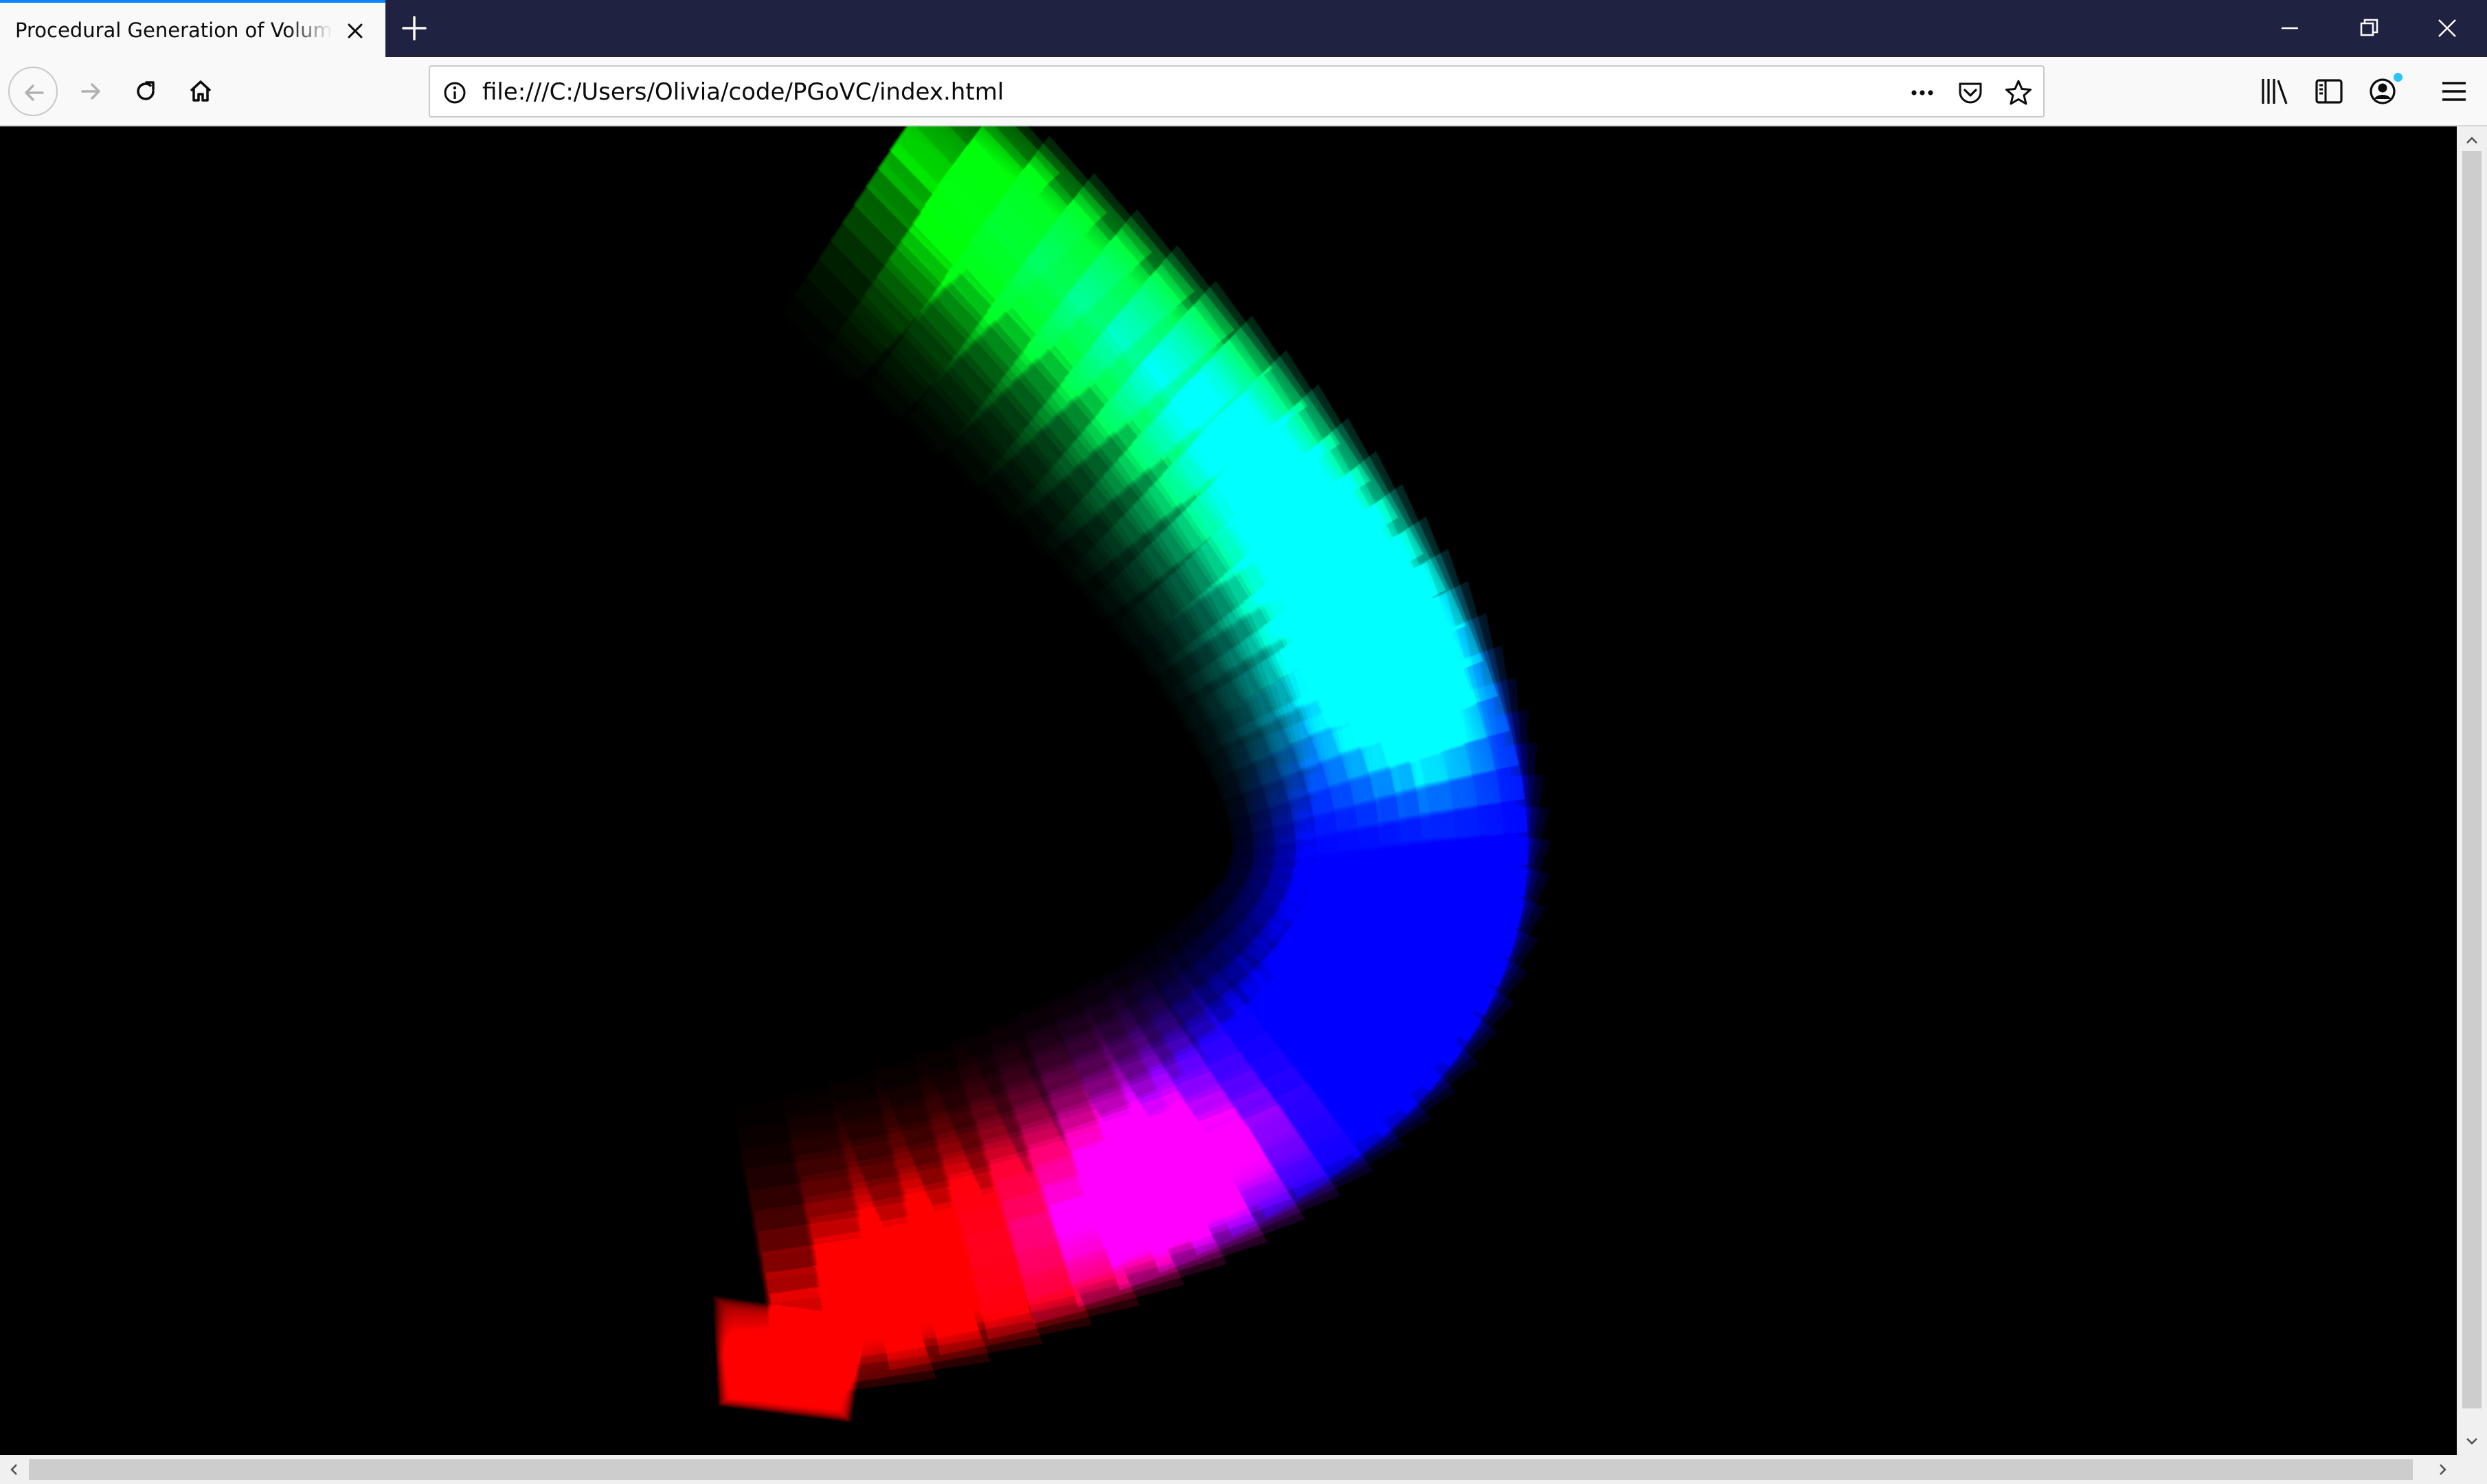 This screenshot has width=2487, height=1484. I want to click on horizontal-scrollbar, so click(1243, 1469).